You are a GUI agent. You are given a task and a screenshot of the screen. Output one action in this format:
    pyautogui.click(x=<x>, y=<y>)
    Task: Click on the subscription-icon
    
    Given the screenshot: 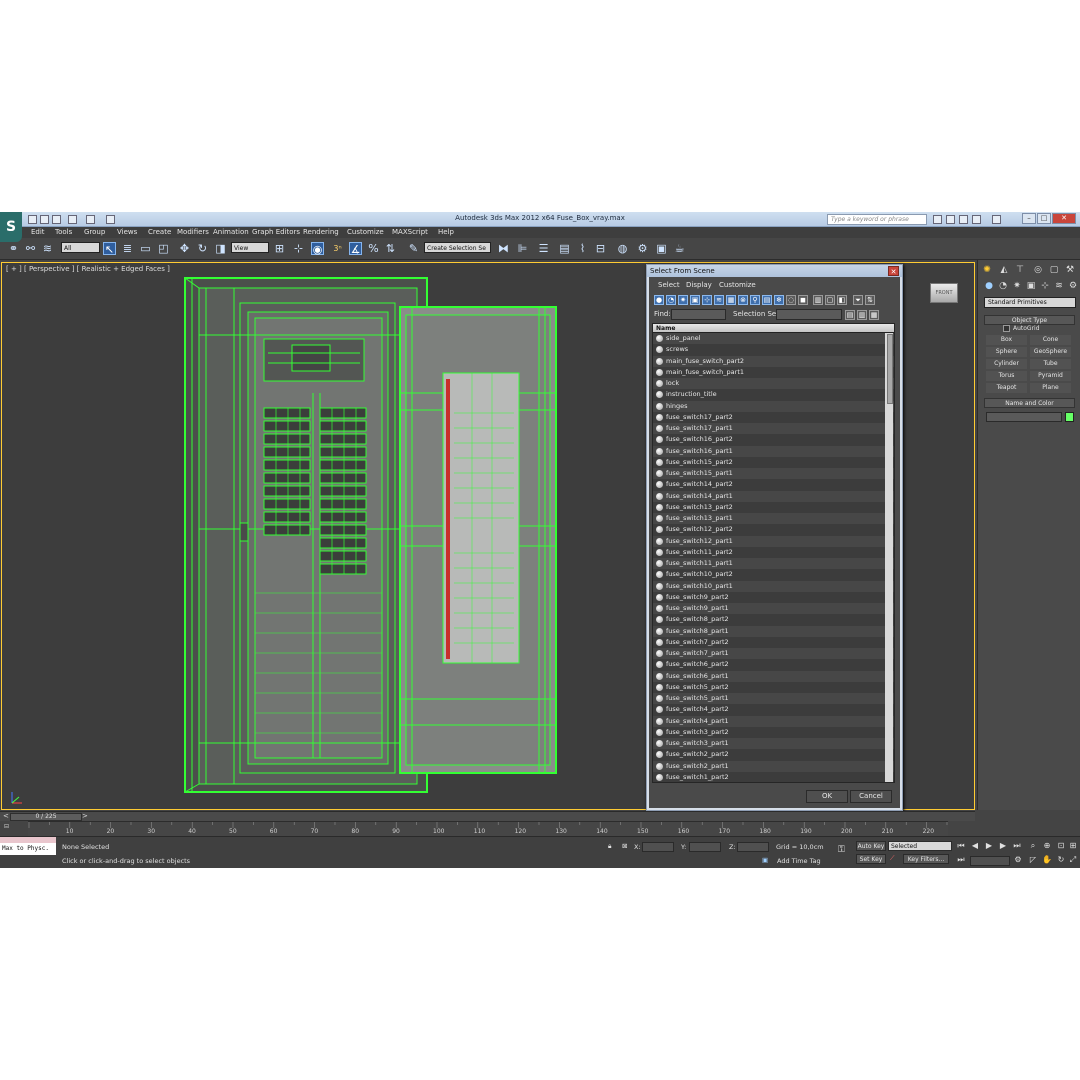 What is the action you would take?
    pyautogui.click(x=950, y=219)
    